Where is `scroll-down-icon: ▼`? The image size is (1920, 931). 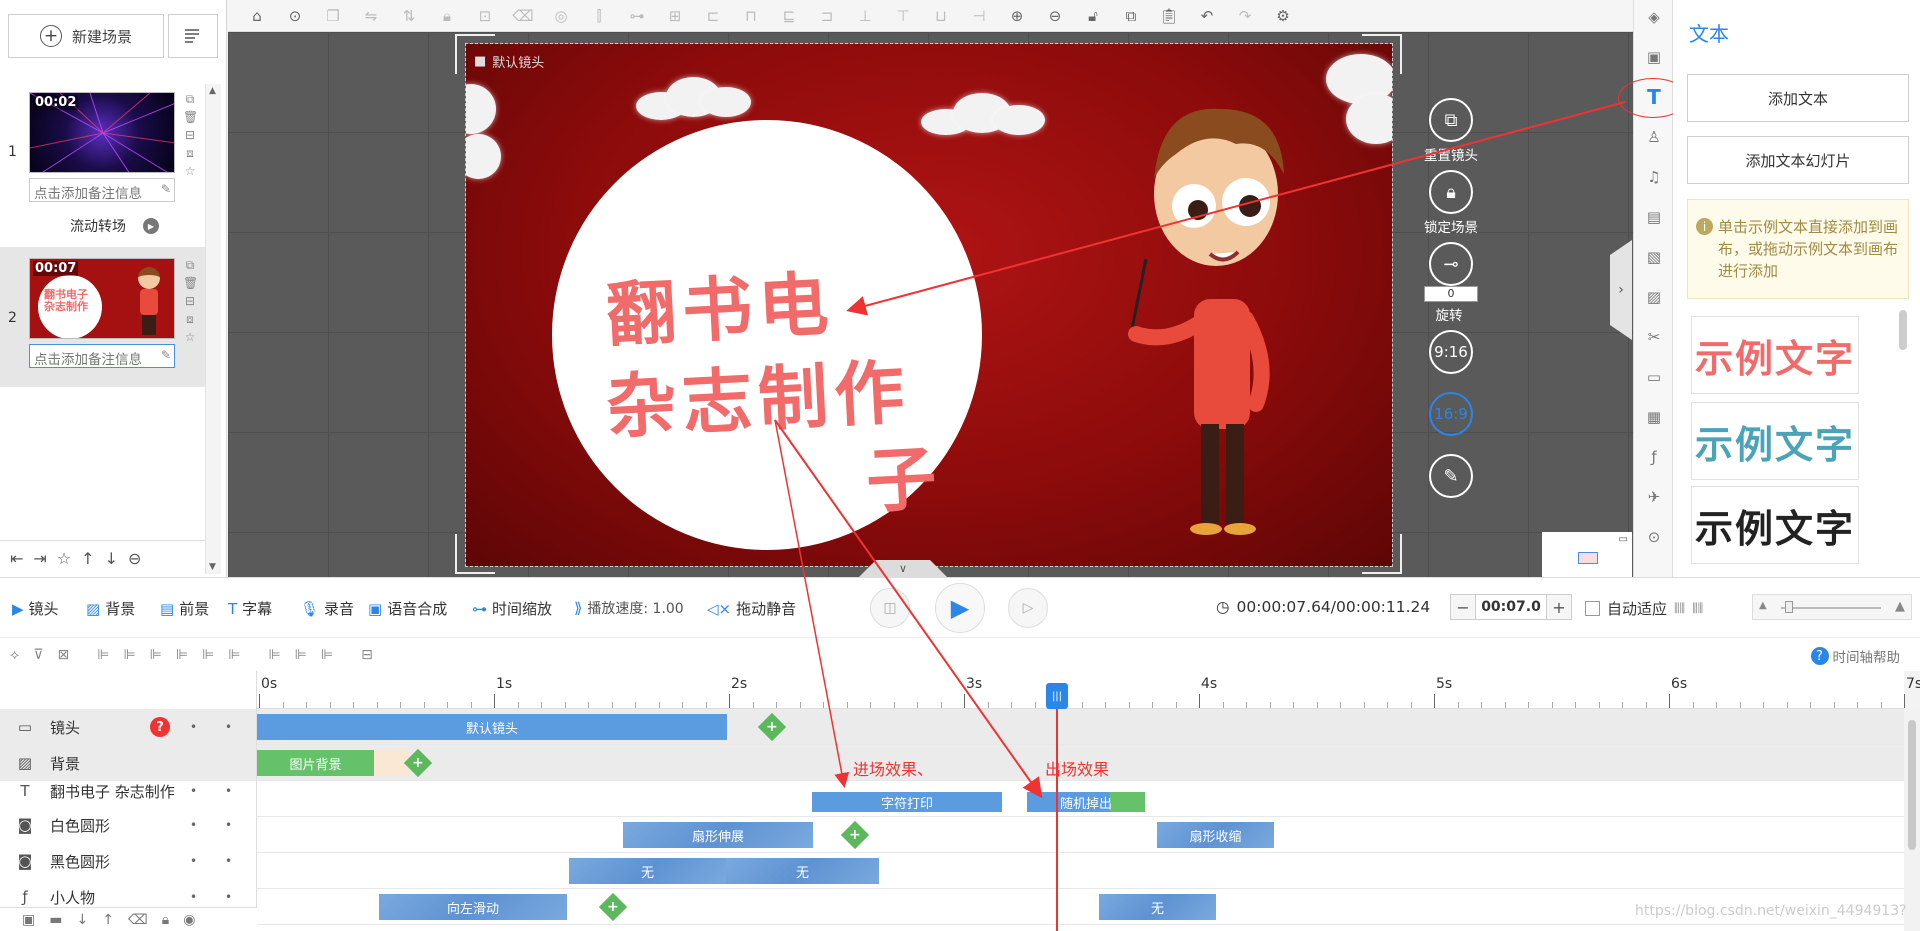
scroll-down-icon: ▼ is located at coordinates (212, 567).